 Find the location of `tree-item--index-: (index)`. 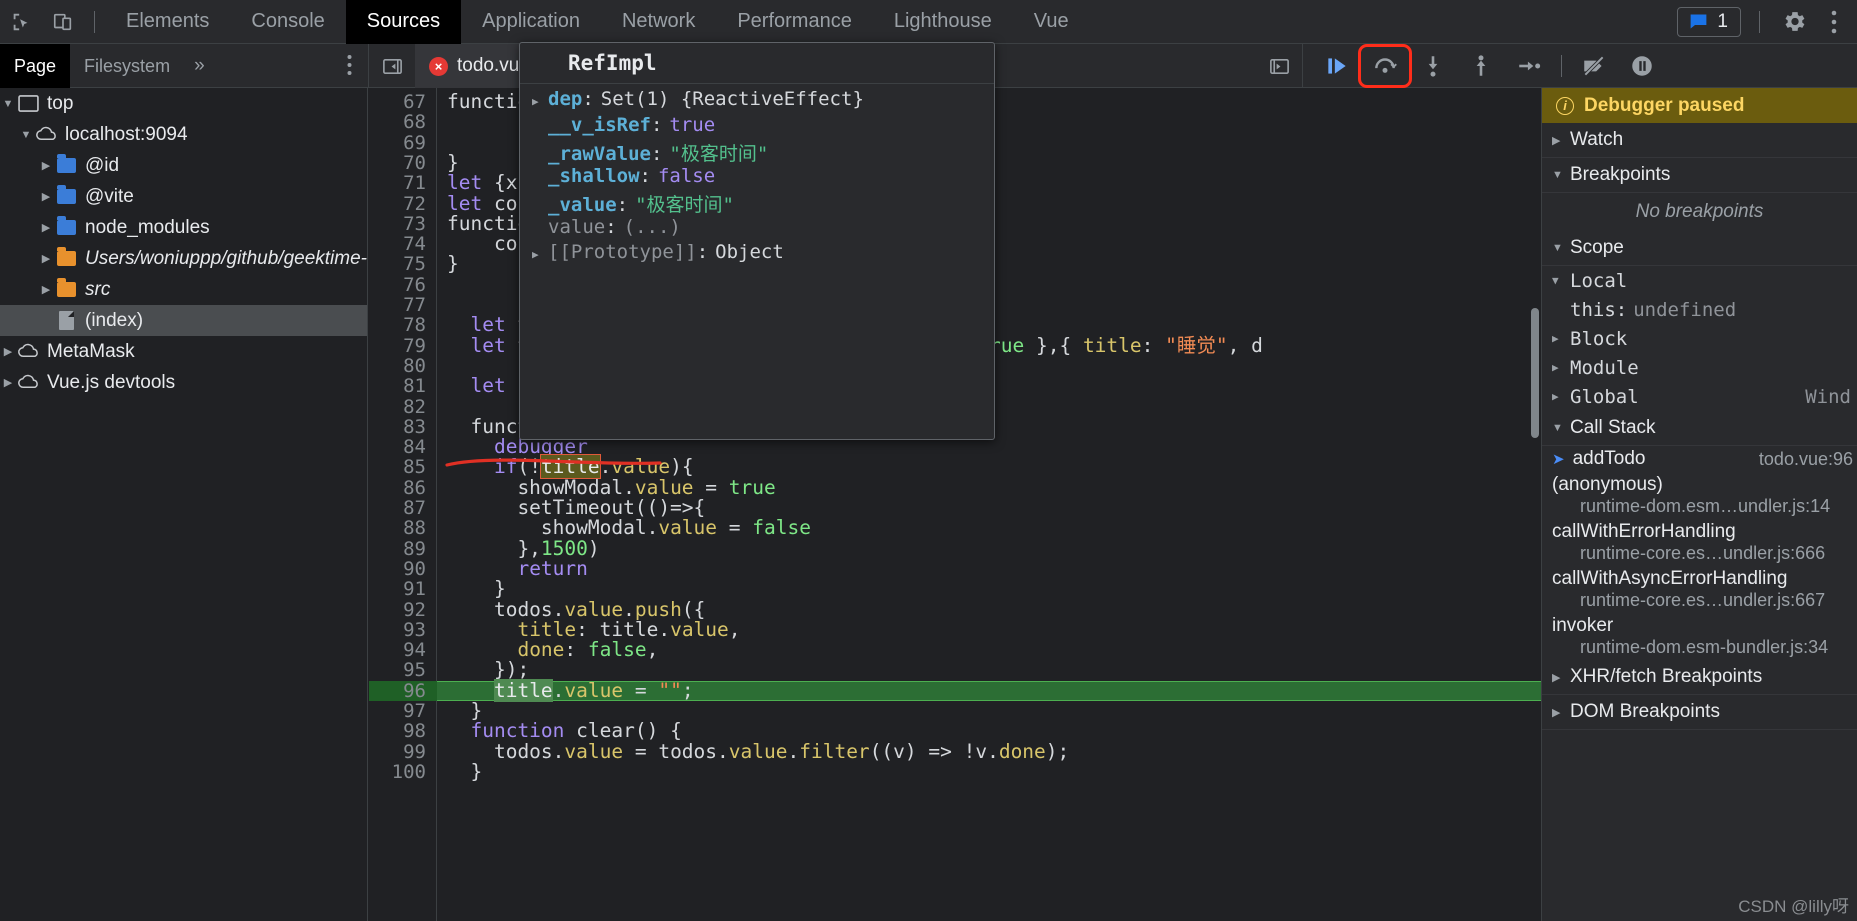

tree-item--index-: (index) is located at coordinates (183, 320).